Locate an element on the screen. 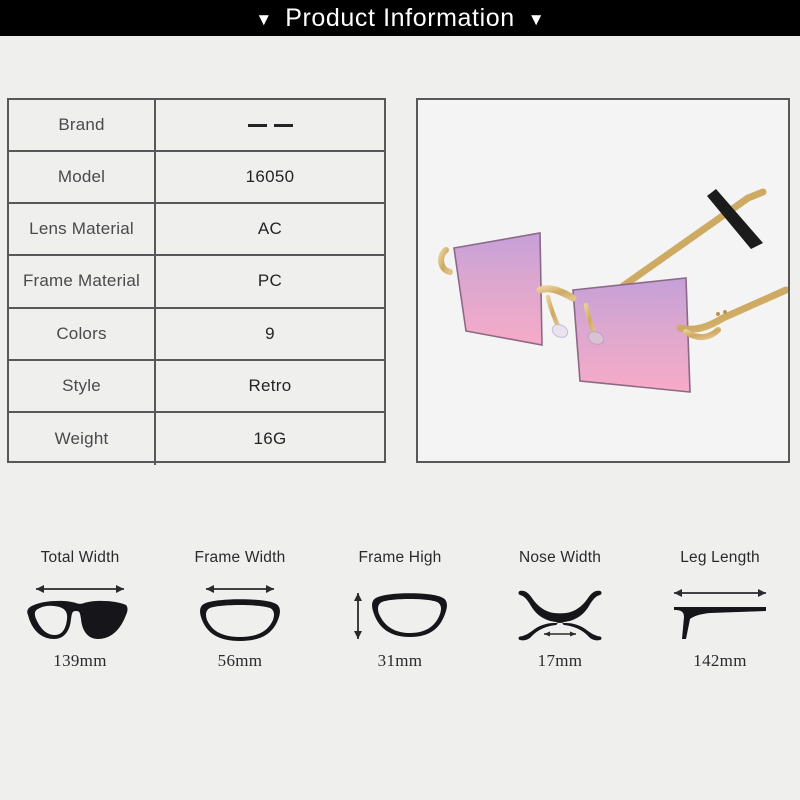 Image resolution: width=800 pixels, height=800 pixels. table-row: Brand is located at coordinates (196, 126).